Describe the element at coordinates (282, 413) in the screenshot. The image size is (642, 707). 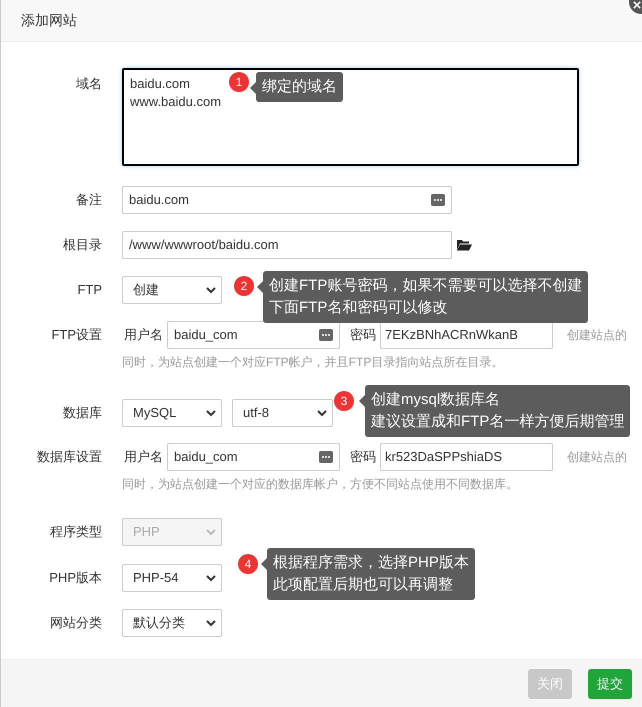
I see `select-dropdown: utf-8` at that location.